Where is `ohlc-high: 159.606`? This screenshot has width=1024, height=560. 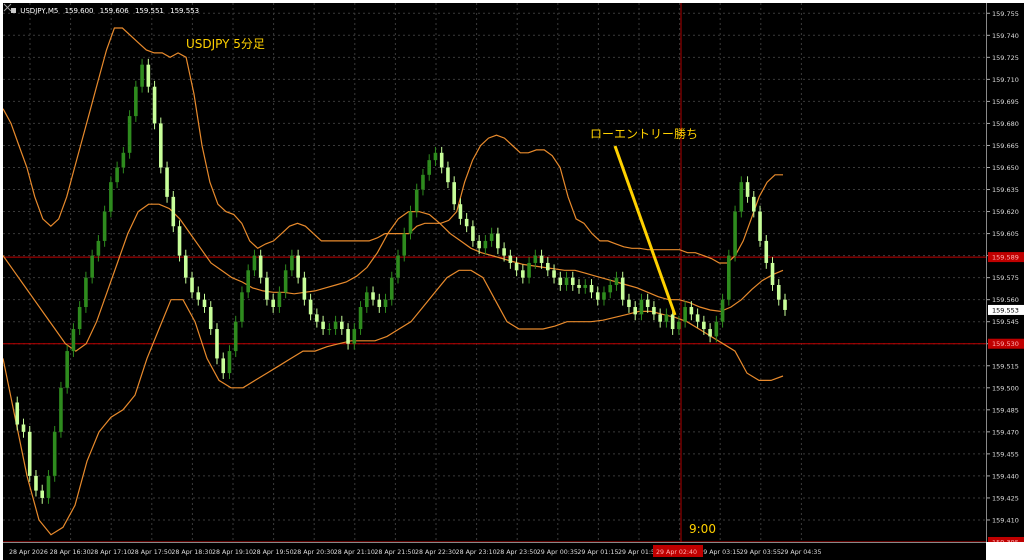 ohlc-high: 159.606 is located at coordinates (114, 11).